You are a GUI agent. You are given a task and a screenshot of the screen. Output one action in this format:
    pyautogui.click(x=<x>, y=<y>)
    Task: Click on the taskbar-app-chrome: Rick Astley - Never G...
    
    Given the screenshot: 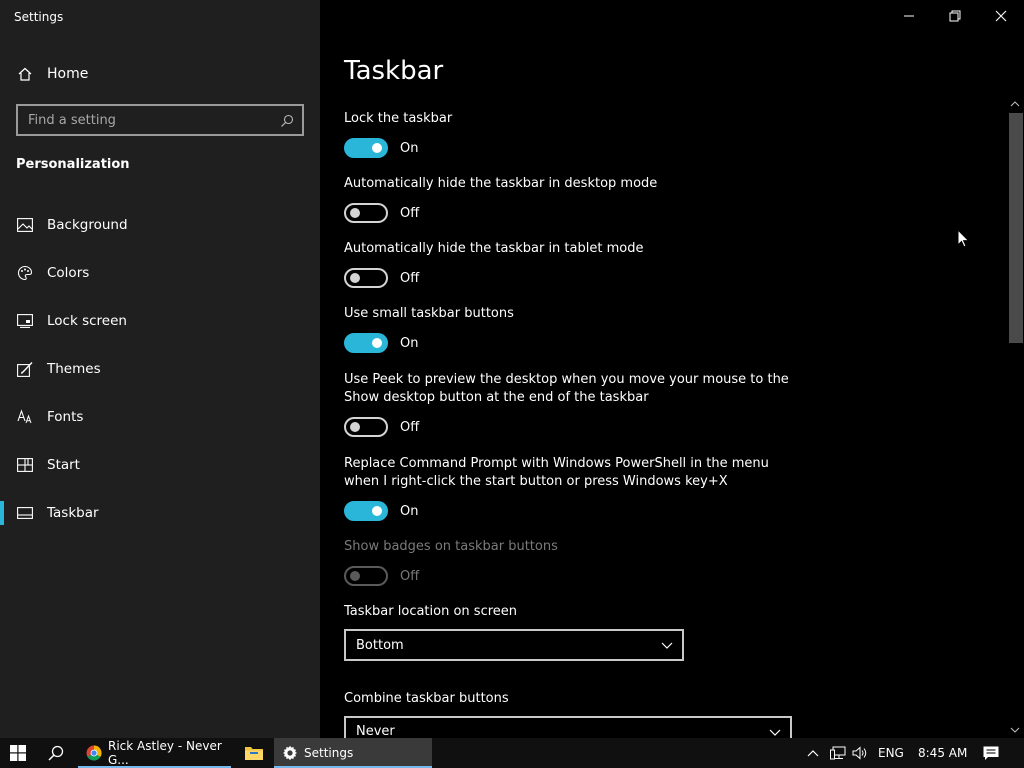 What is the action you would take?
    pyautogui.click(x=154, y=753)
    